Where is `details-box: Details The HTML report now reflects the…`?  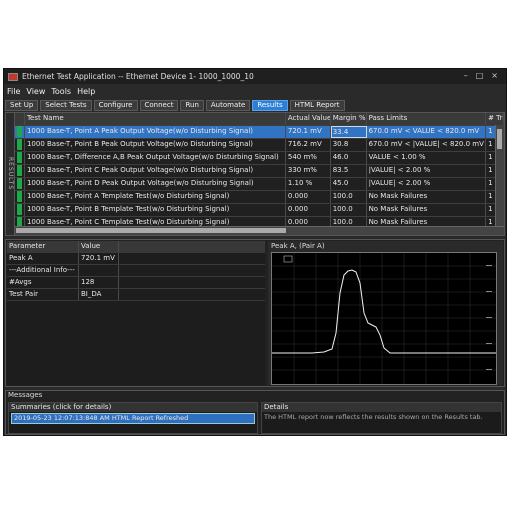 details-box: Details The HTML report now reflects the… is located at coordinates (381, 418).